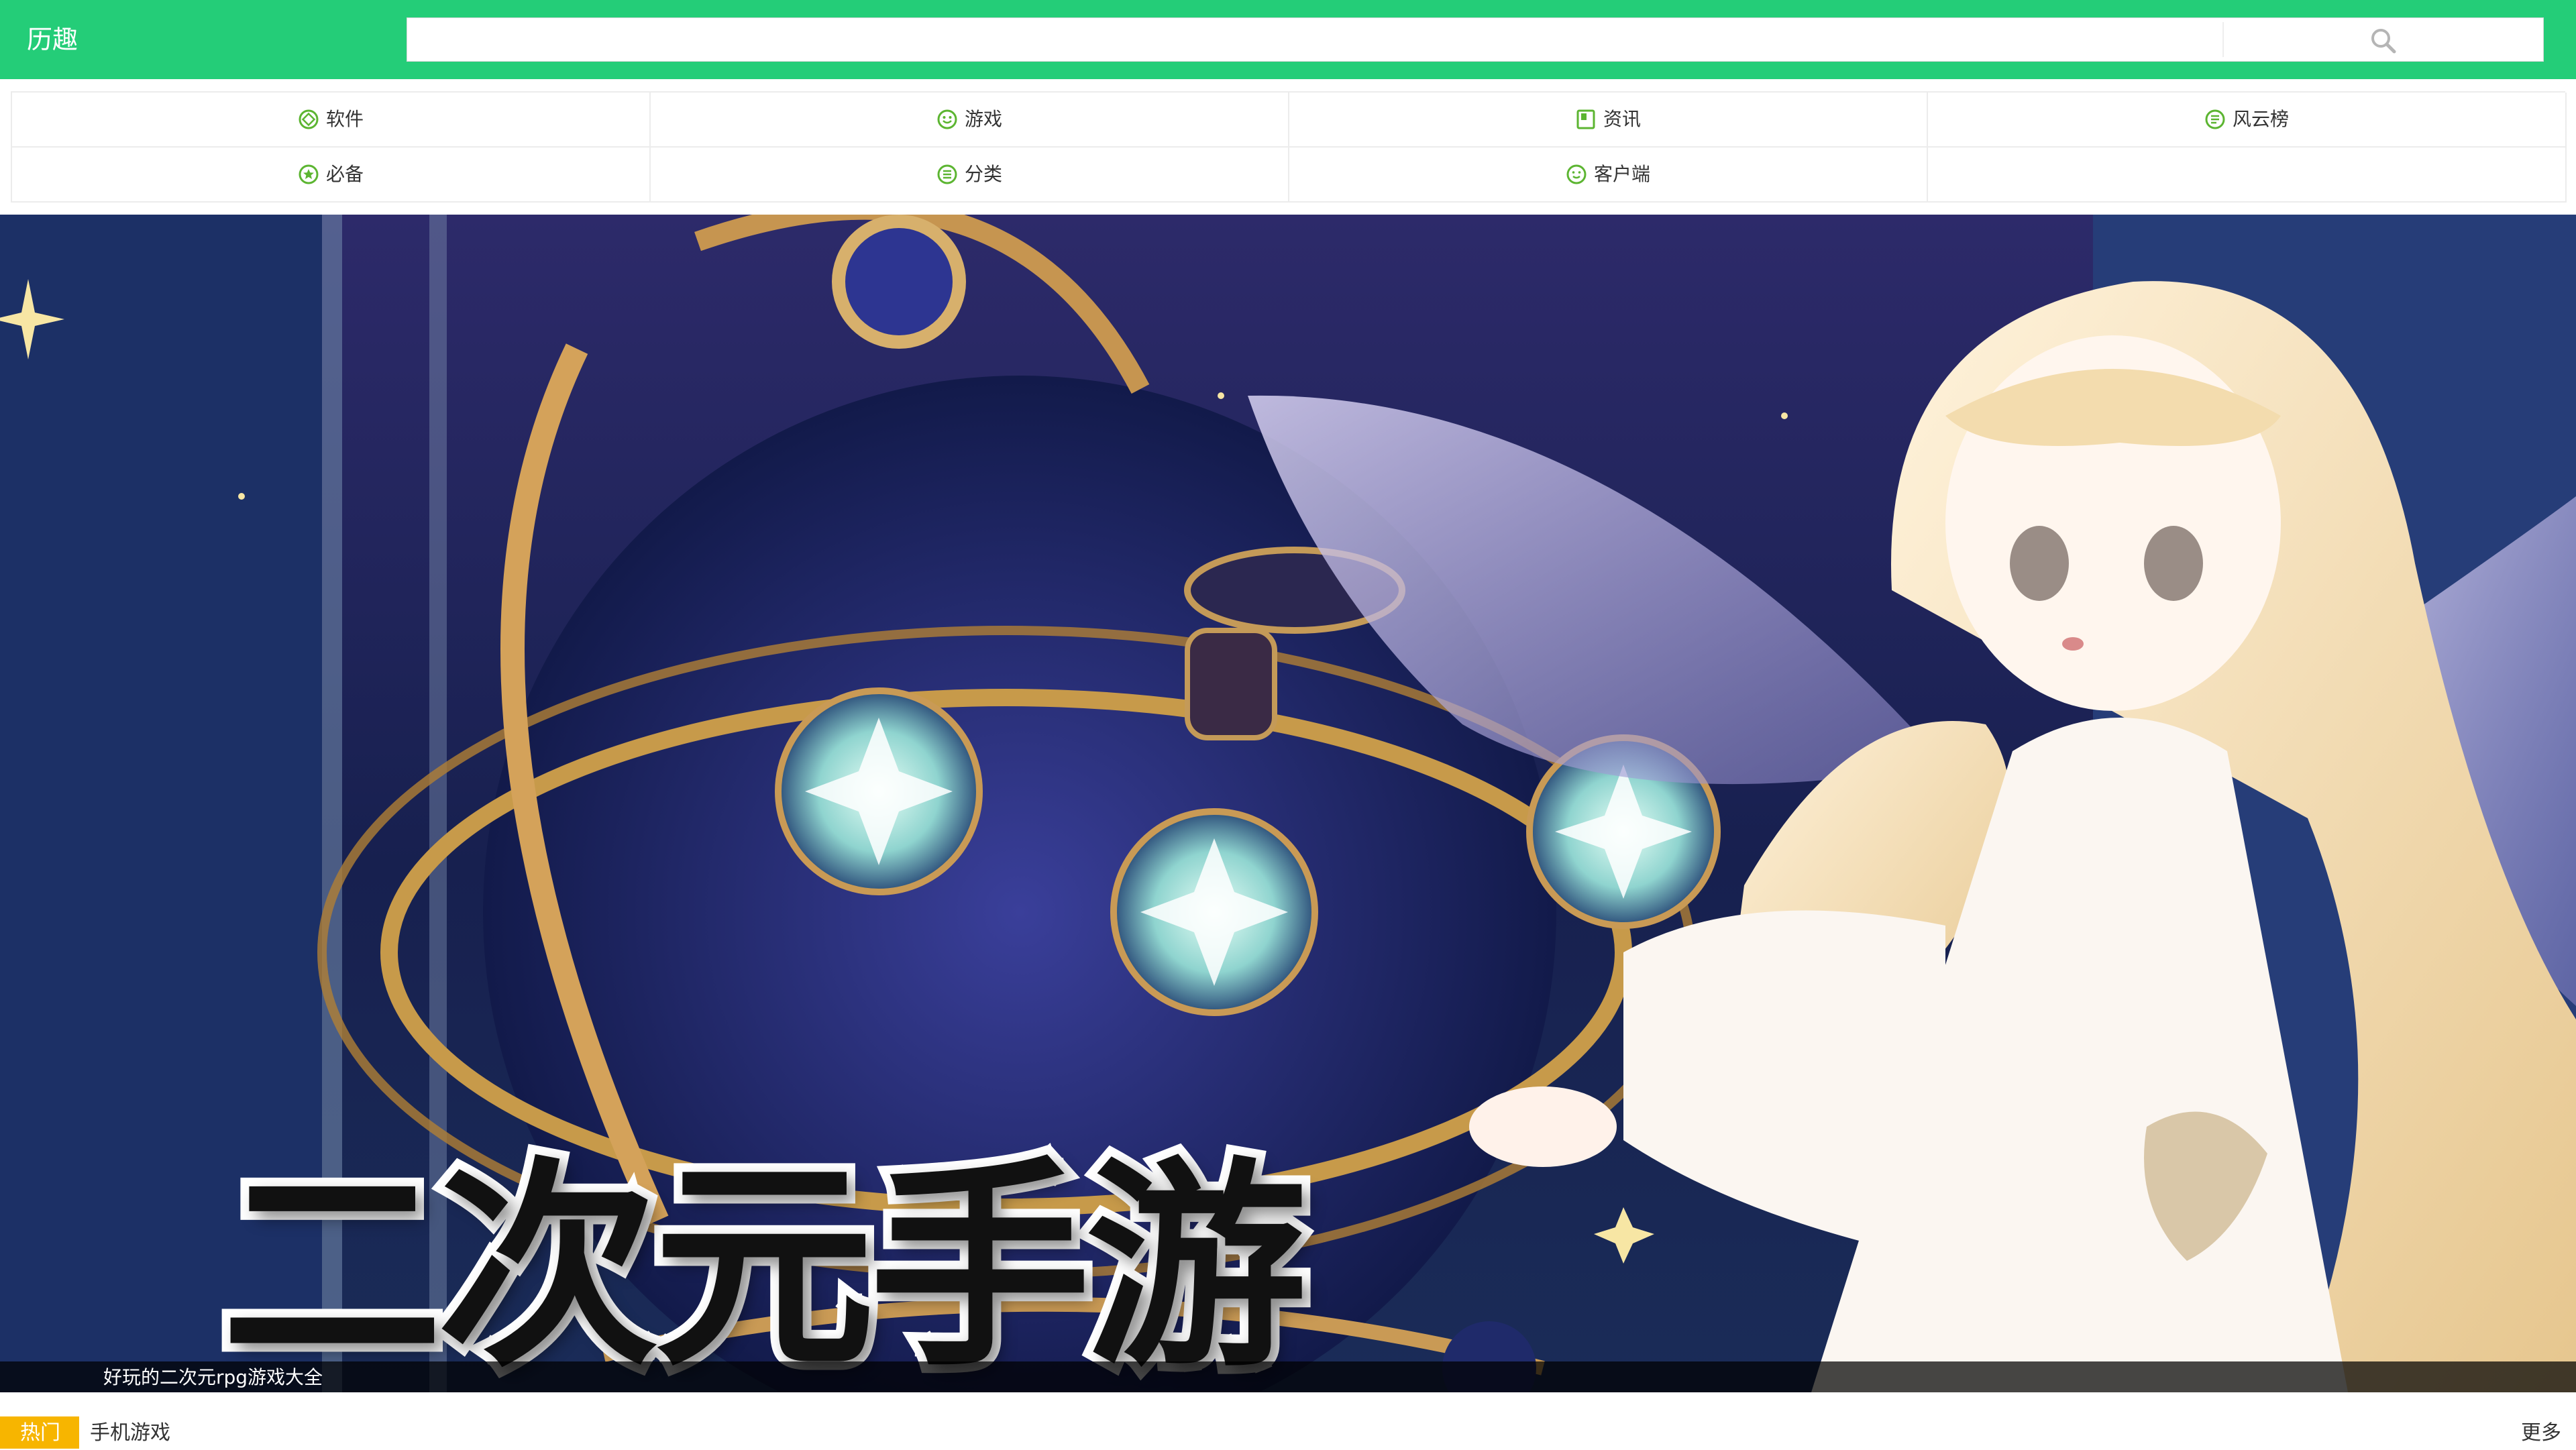 Image resolution: width=2576 pixels, height=1450 pixels. I want to click on nav-item-software: 软件, so click(331, 120).